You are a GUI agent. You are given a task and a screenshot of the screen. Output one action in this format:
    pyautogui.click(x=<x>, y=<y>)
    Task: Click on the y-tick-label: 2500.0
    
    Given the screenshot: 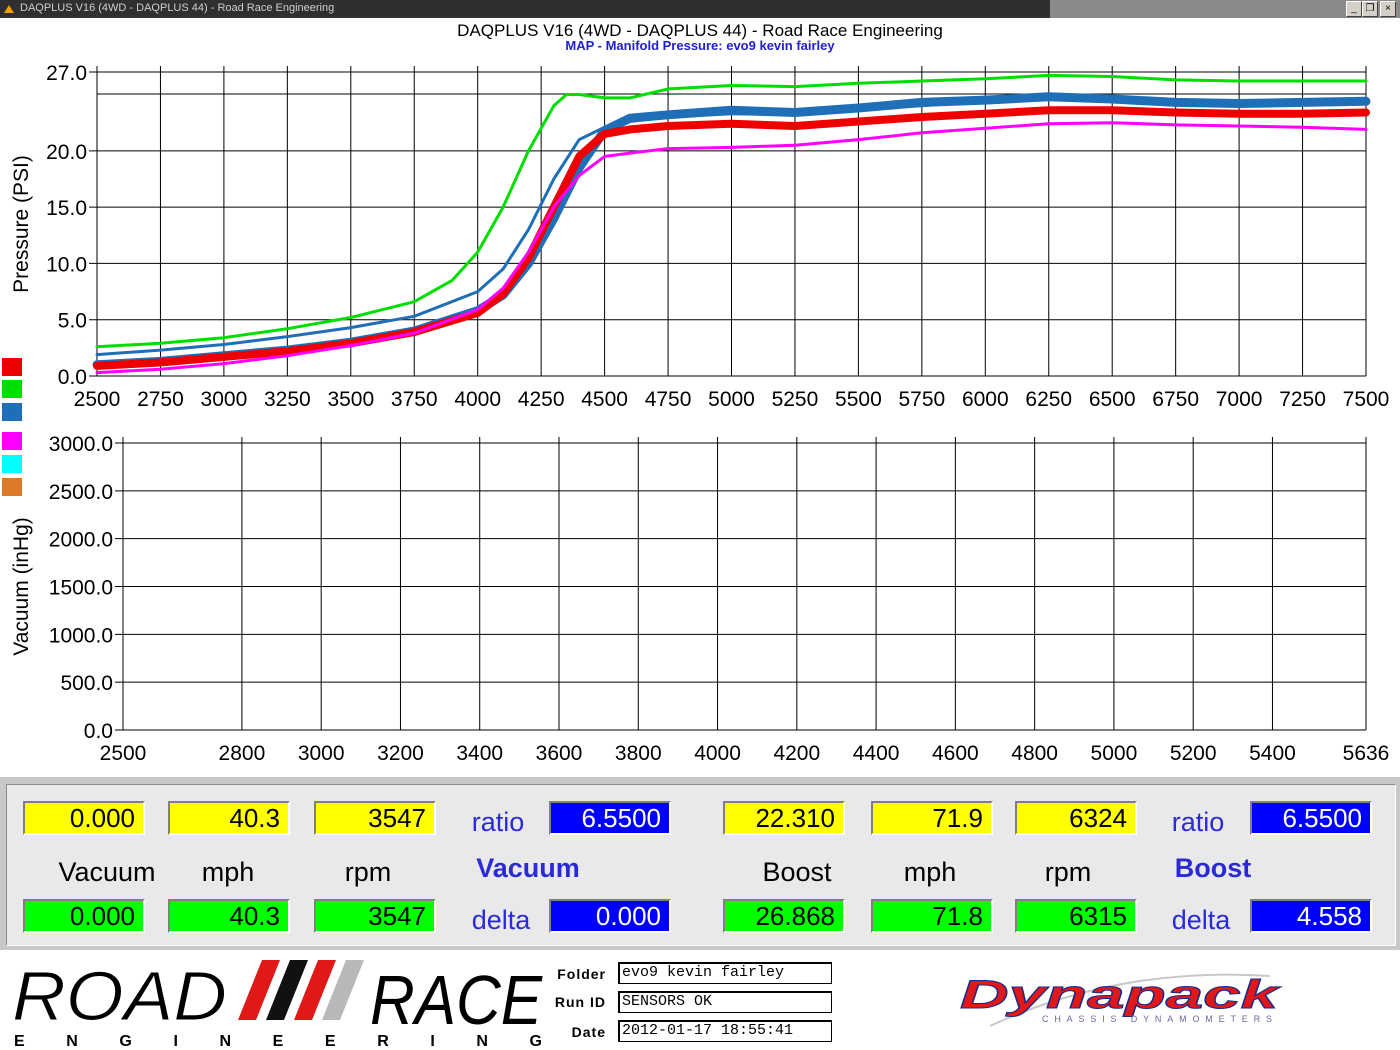 What is the action you would take?
    pyautogui.click(x=81, y=492)
    